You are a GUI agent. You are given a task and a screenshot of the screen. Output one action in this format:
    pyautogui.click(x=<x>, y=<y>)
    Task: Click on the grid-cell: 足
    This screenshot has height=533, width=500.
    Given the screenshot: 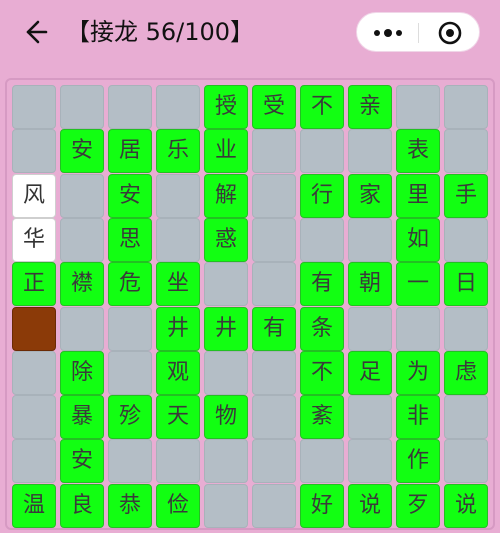 What is the action you would take?
    pyautogui.click(x=370, y=372)
    